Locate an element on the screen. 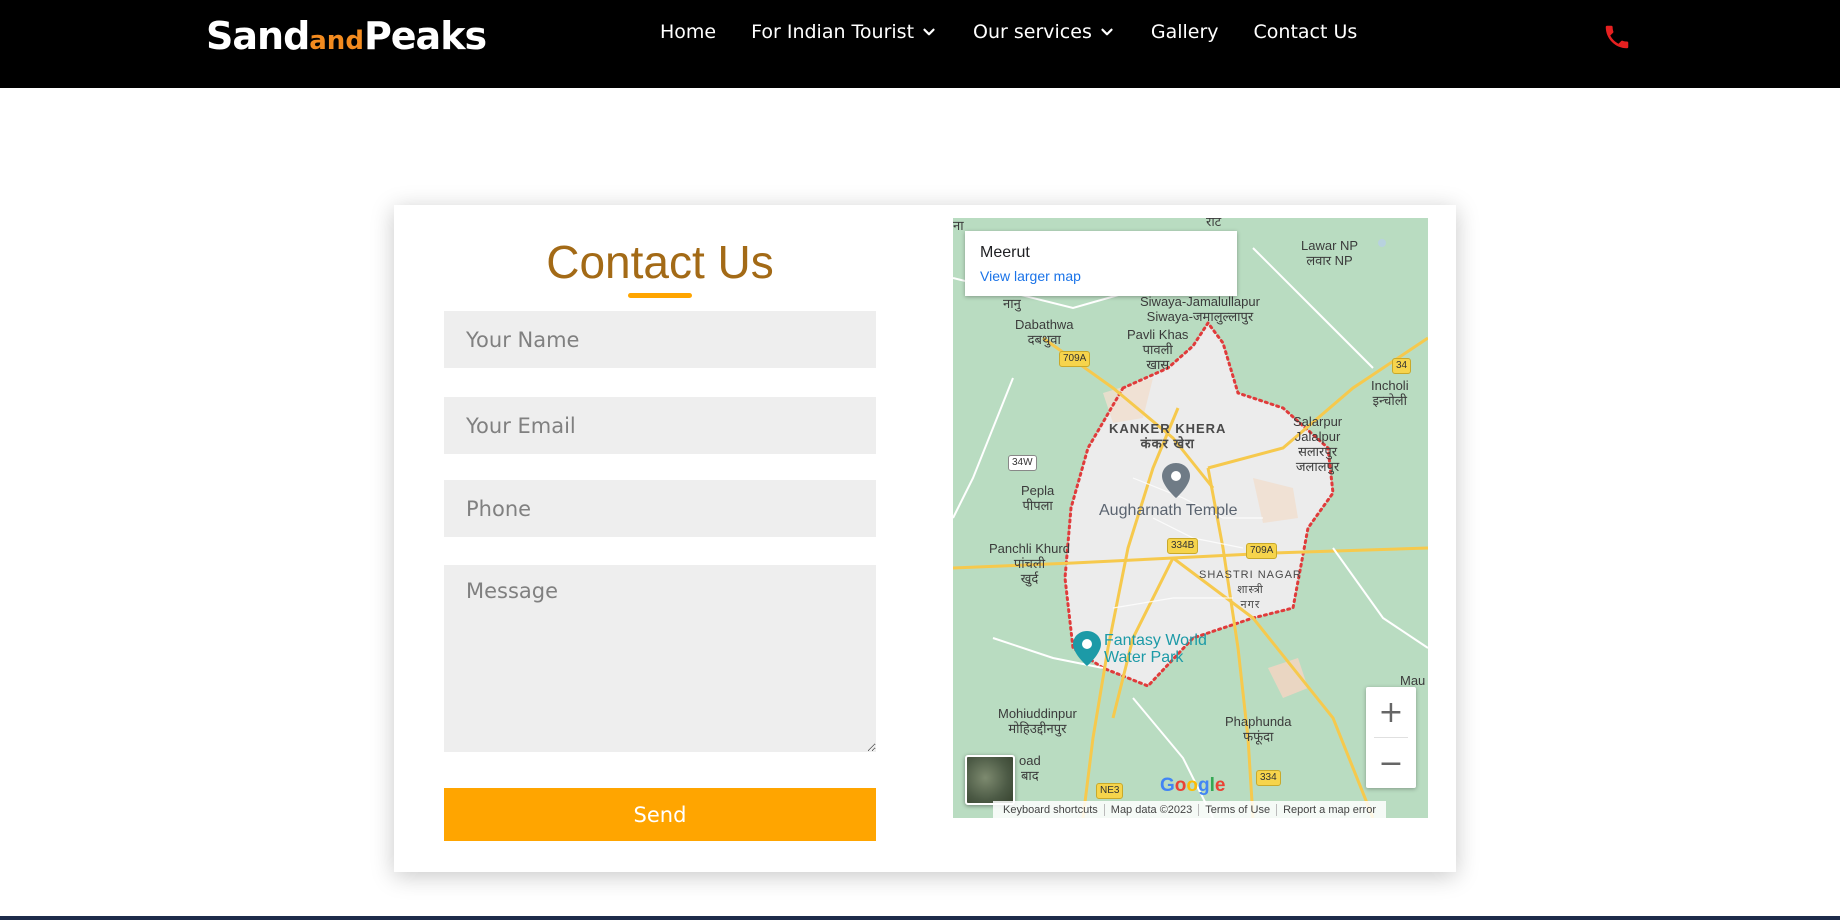 The height and width of the screenshot is (920, 1840). map-label-top-edge: रीट is located at coordinates (1214, 223).